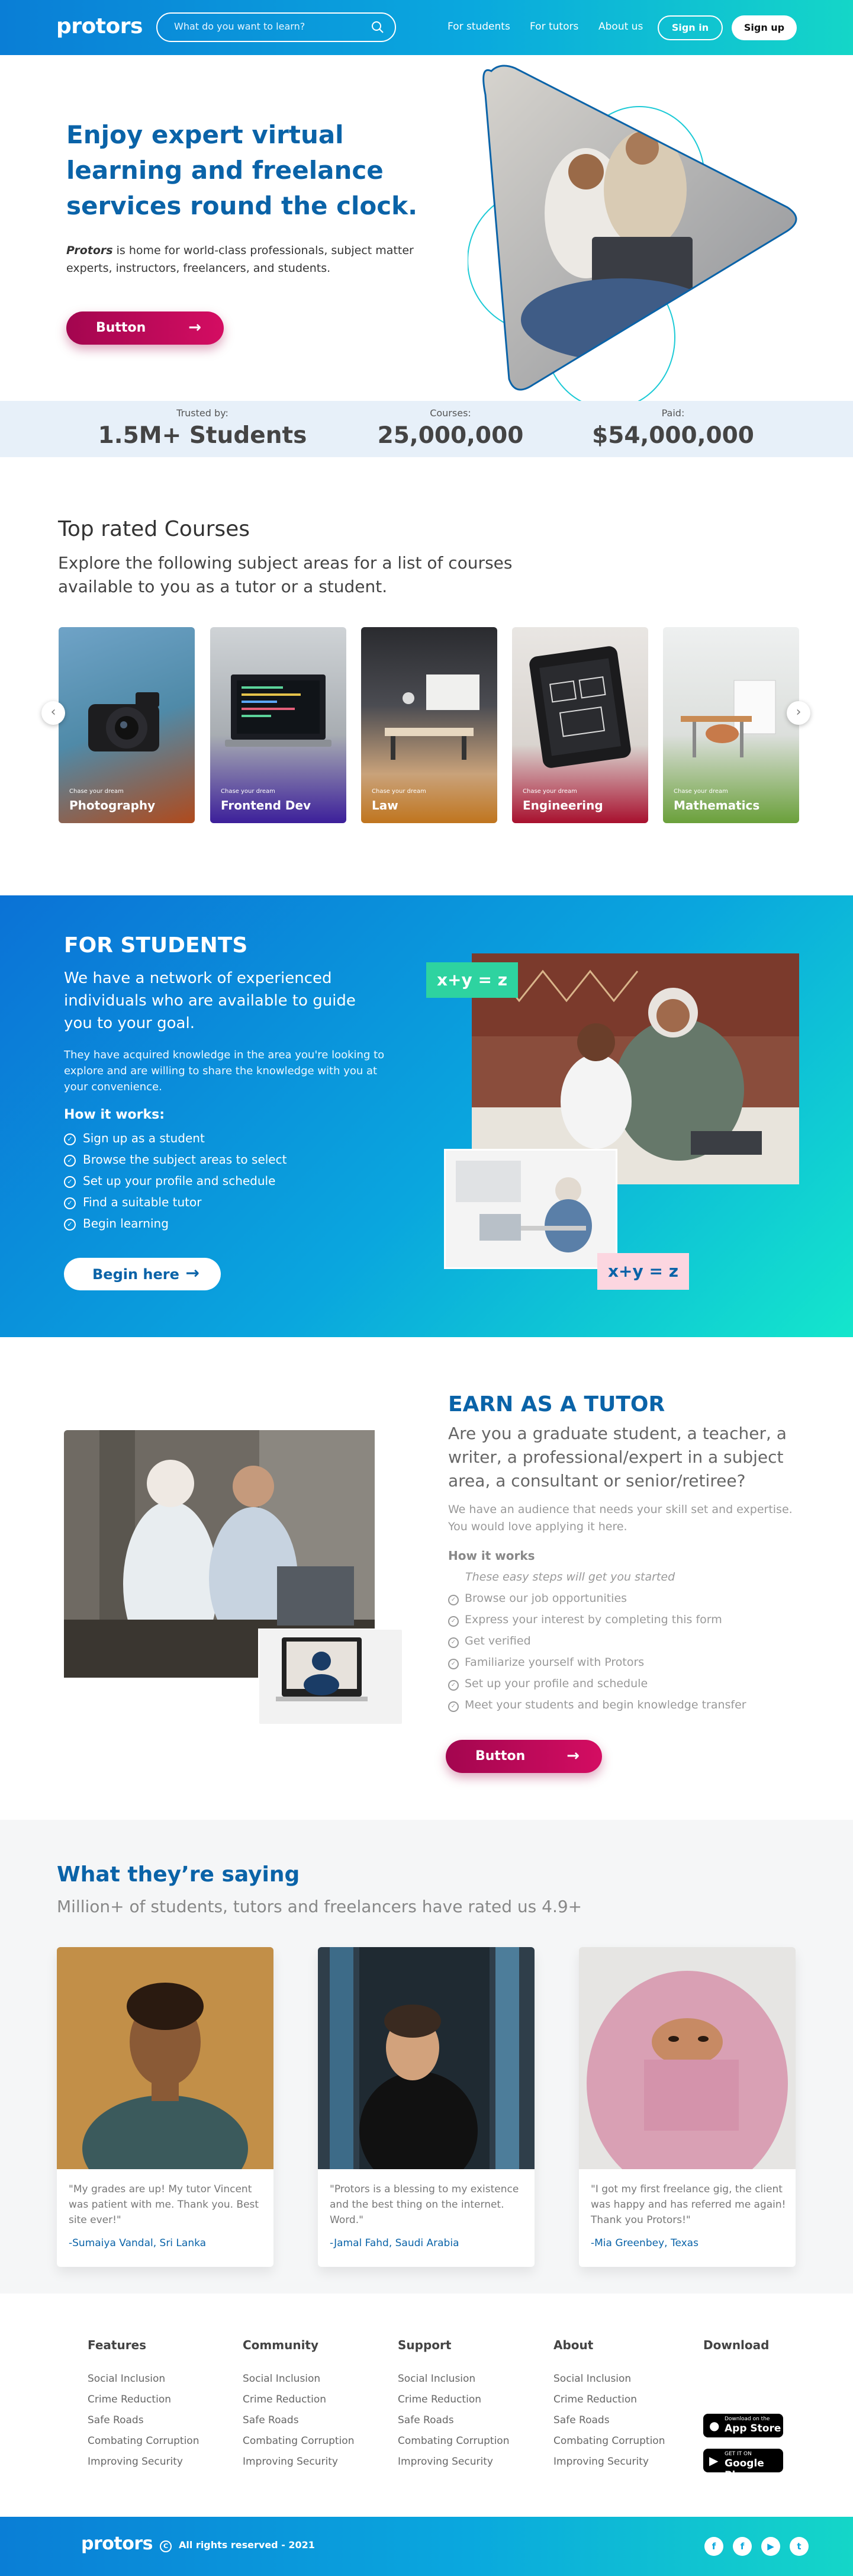  Describe the element at coordinates (116, 1223) in the screenshot. I see `students-step: ✓ Begin learning` at that location.